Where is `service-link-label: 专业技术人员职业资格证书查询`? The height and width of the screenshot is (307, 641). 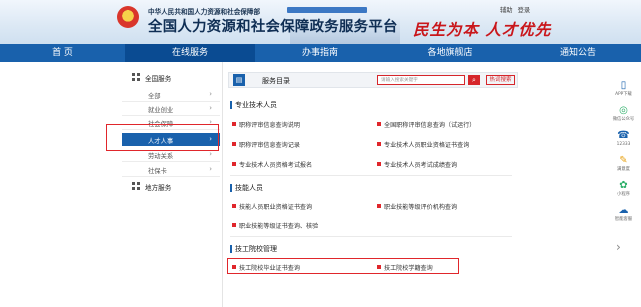
service-link-label: 专业技术人员职业资格证书查询 is located at coordinates (427, 145).